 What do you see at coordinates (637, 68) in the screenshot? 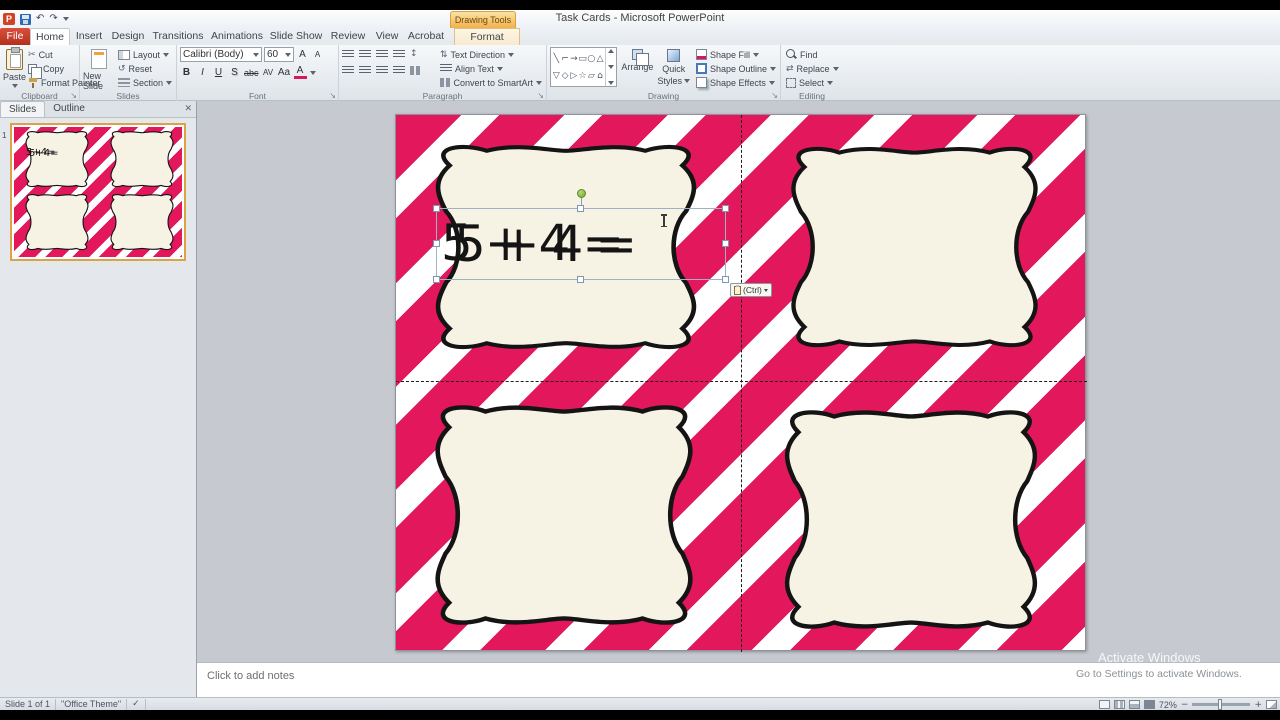
I see `arrange-button: Arrange` at bounding box center [637, 68].